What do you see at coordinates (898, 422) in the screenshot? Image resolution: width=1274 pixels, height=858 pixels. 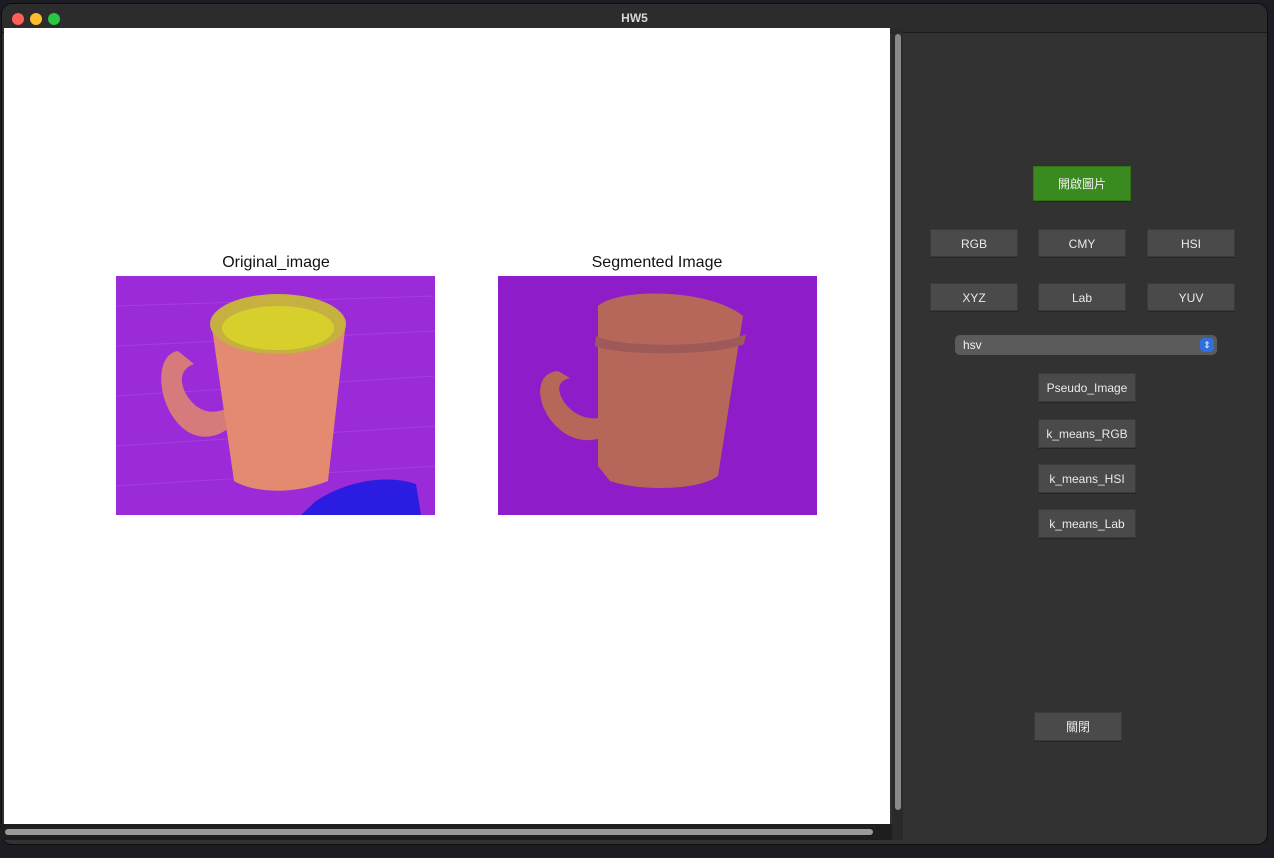 I see `vertical-scrollbar` at bounding box center [898, 422].